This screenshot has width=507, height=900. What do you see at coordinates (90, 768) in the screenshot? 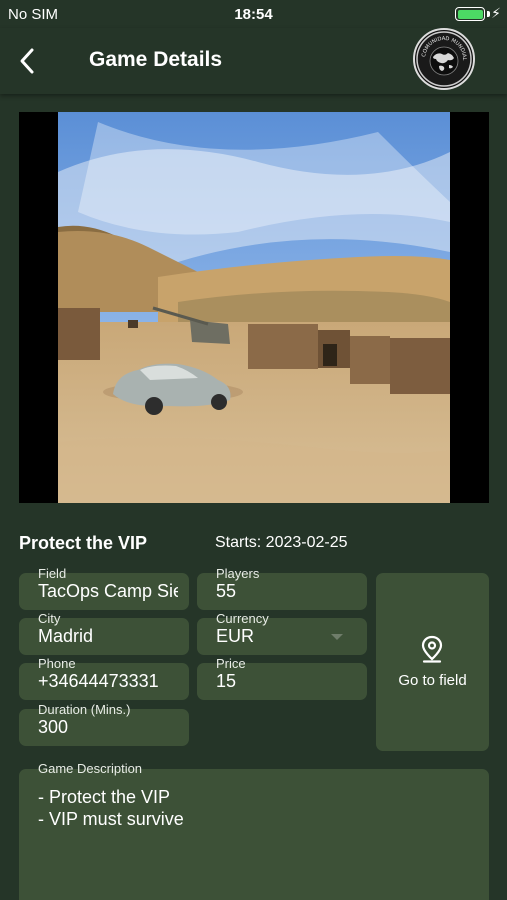
I see `game-description-label: Game Description` at bounding box center [90, 768].